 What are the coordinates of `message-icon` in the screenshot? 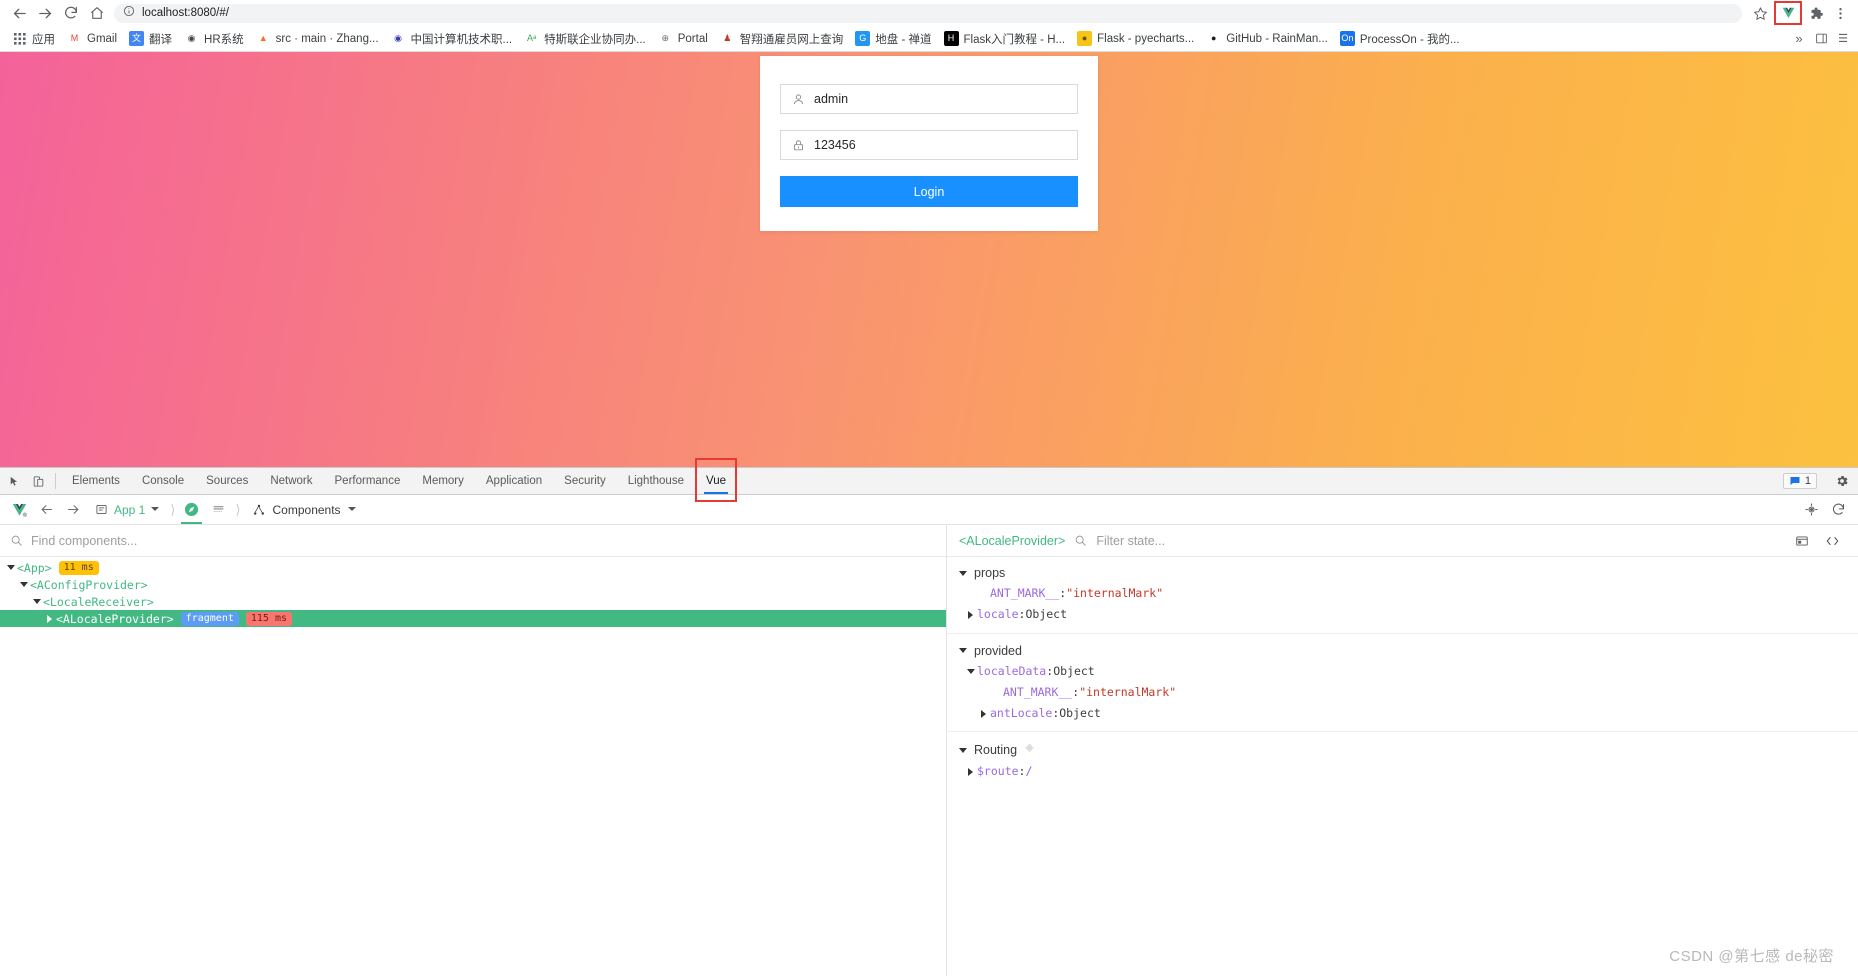 It's located at (1795, 481).